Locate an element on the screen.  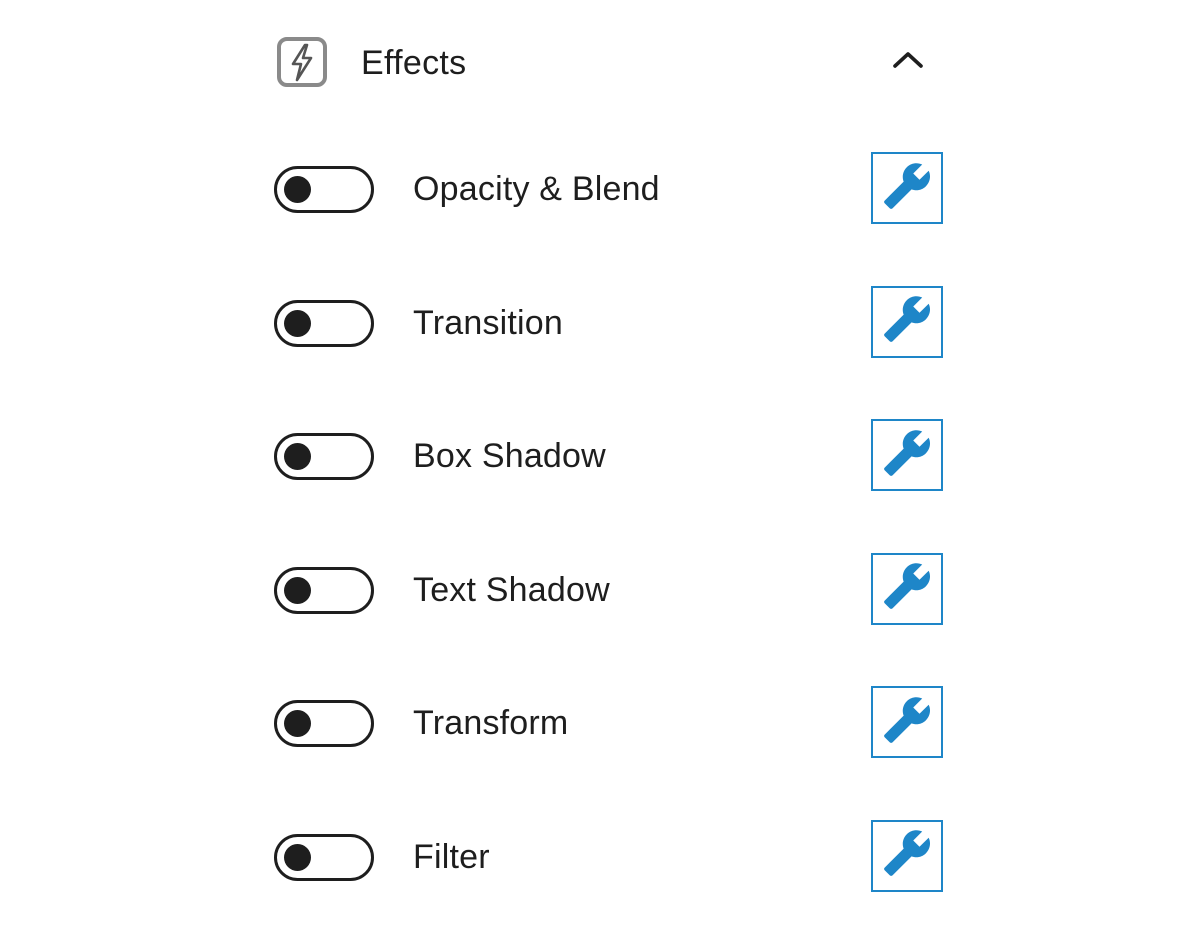
effect-label: Filter is located at coordinates (451, 856).